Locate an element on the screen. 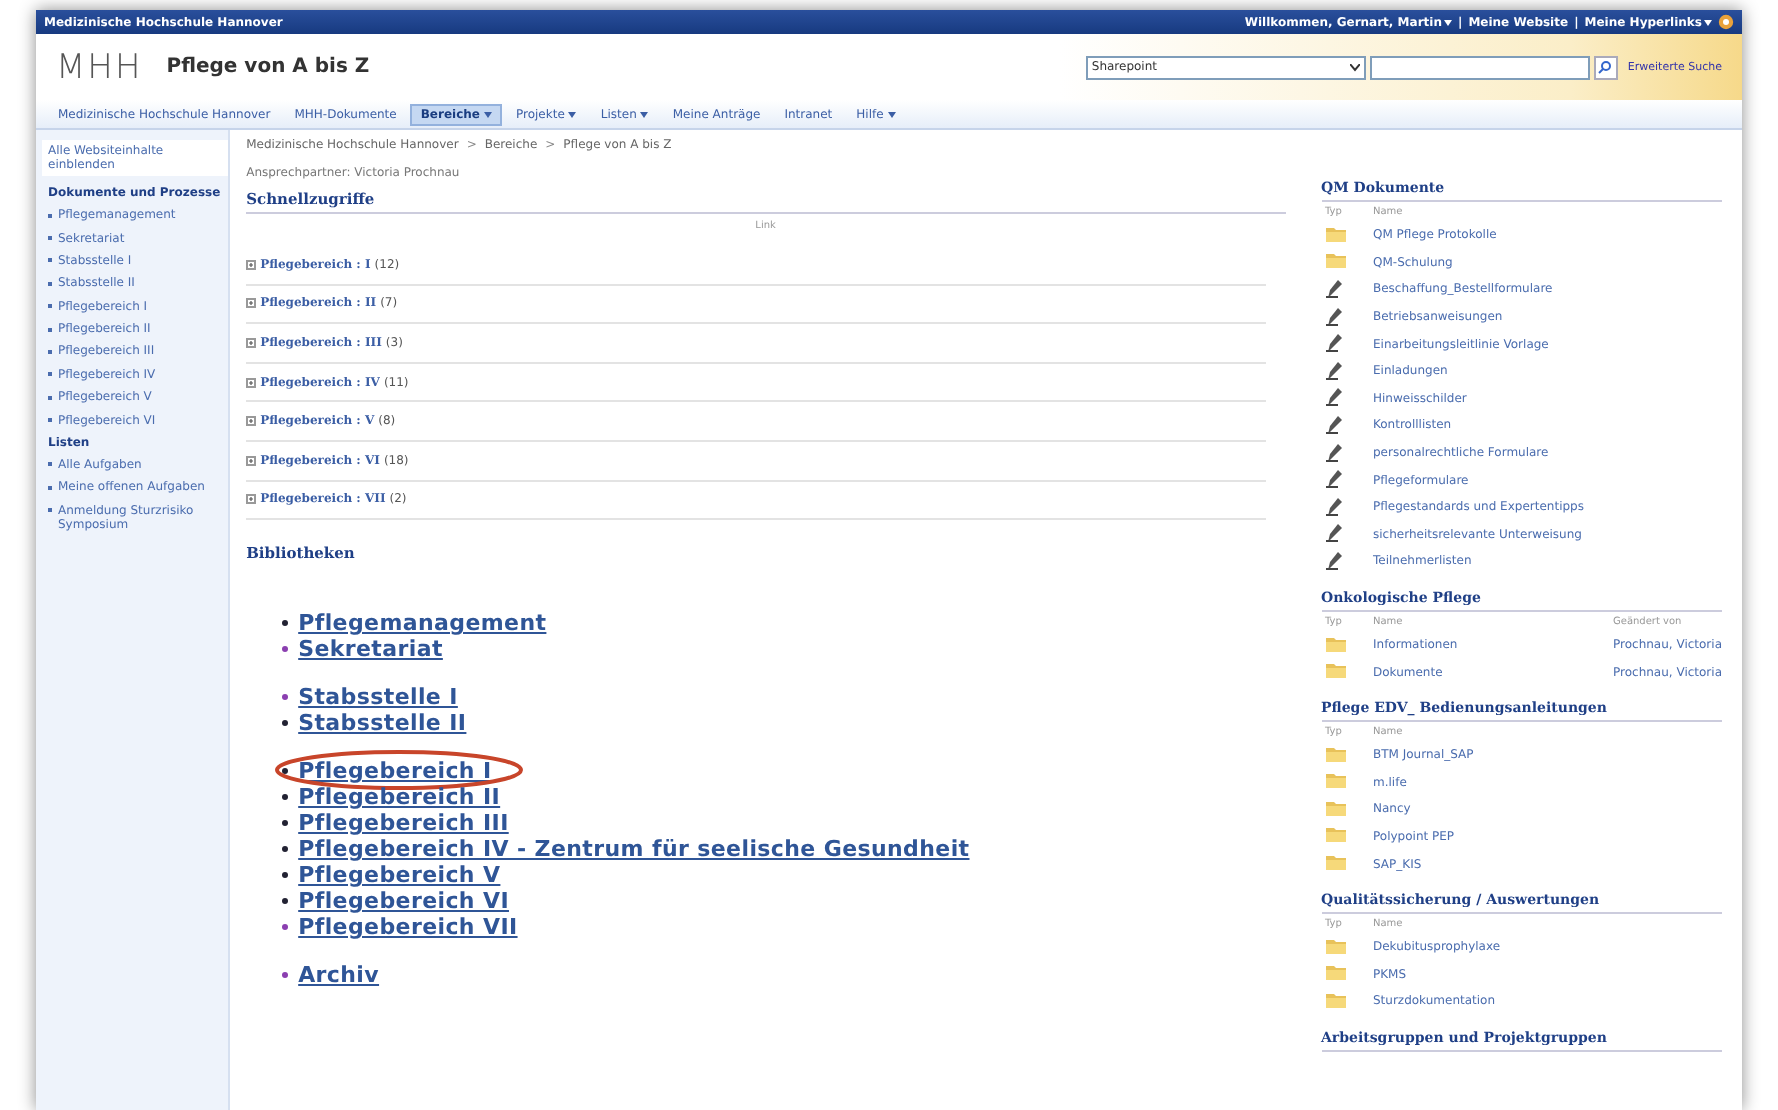 The height and width of the screenshot is (1110, 1778). site-title: Pflege von A bis Z is located at coordinates (268, 67).